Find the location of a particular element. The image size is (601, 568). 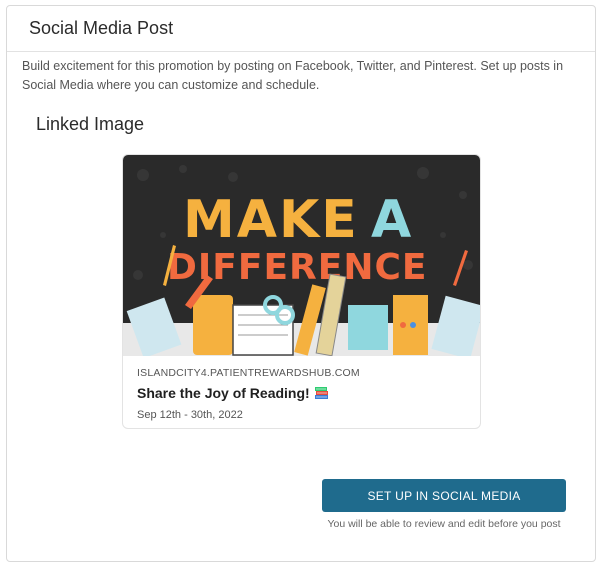

preview-domain: ISLANDCITY4.PATIENTREWARDSHUB.COM is located at coordinates (248, 373).